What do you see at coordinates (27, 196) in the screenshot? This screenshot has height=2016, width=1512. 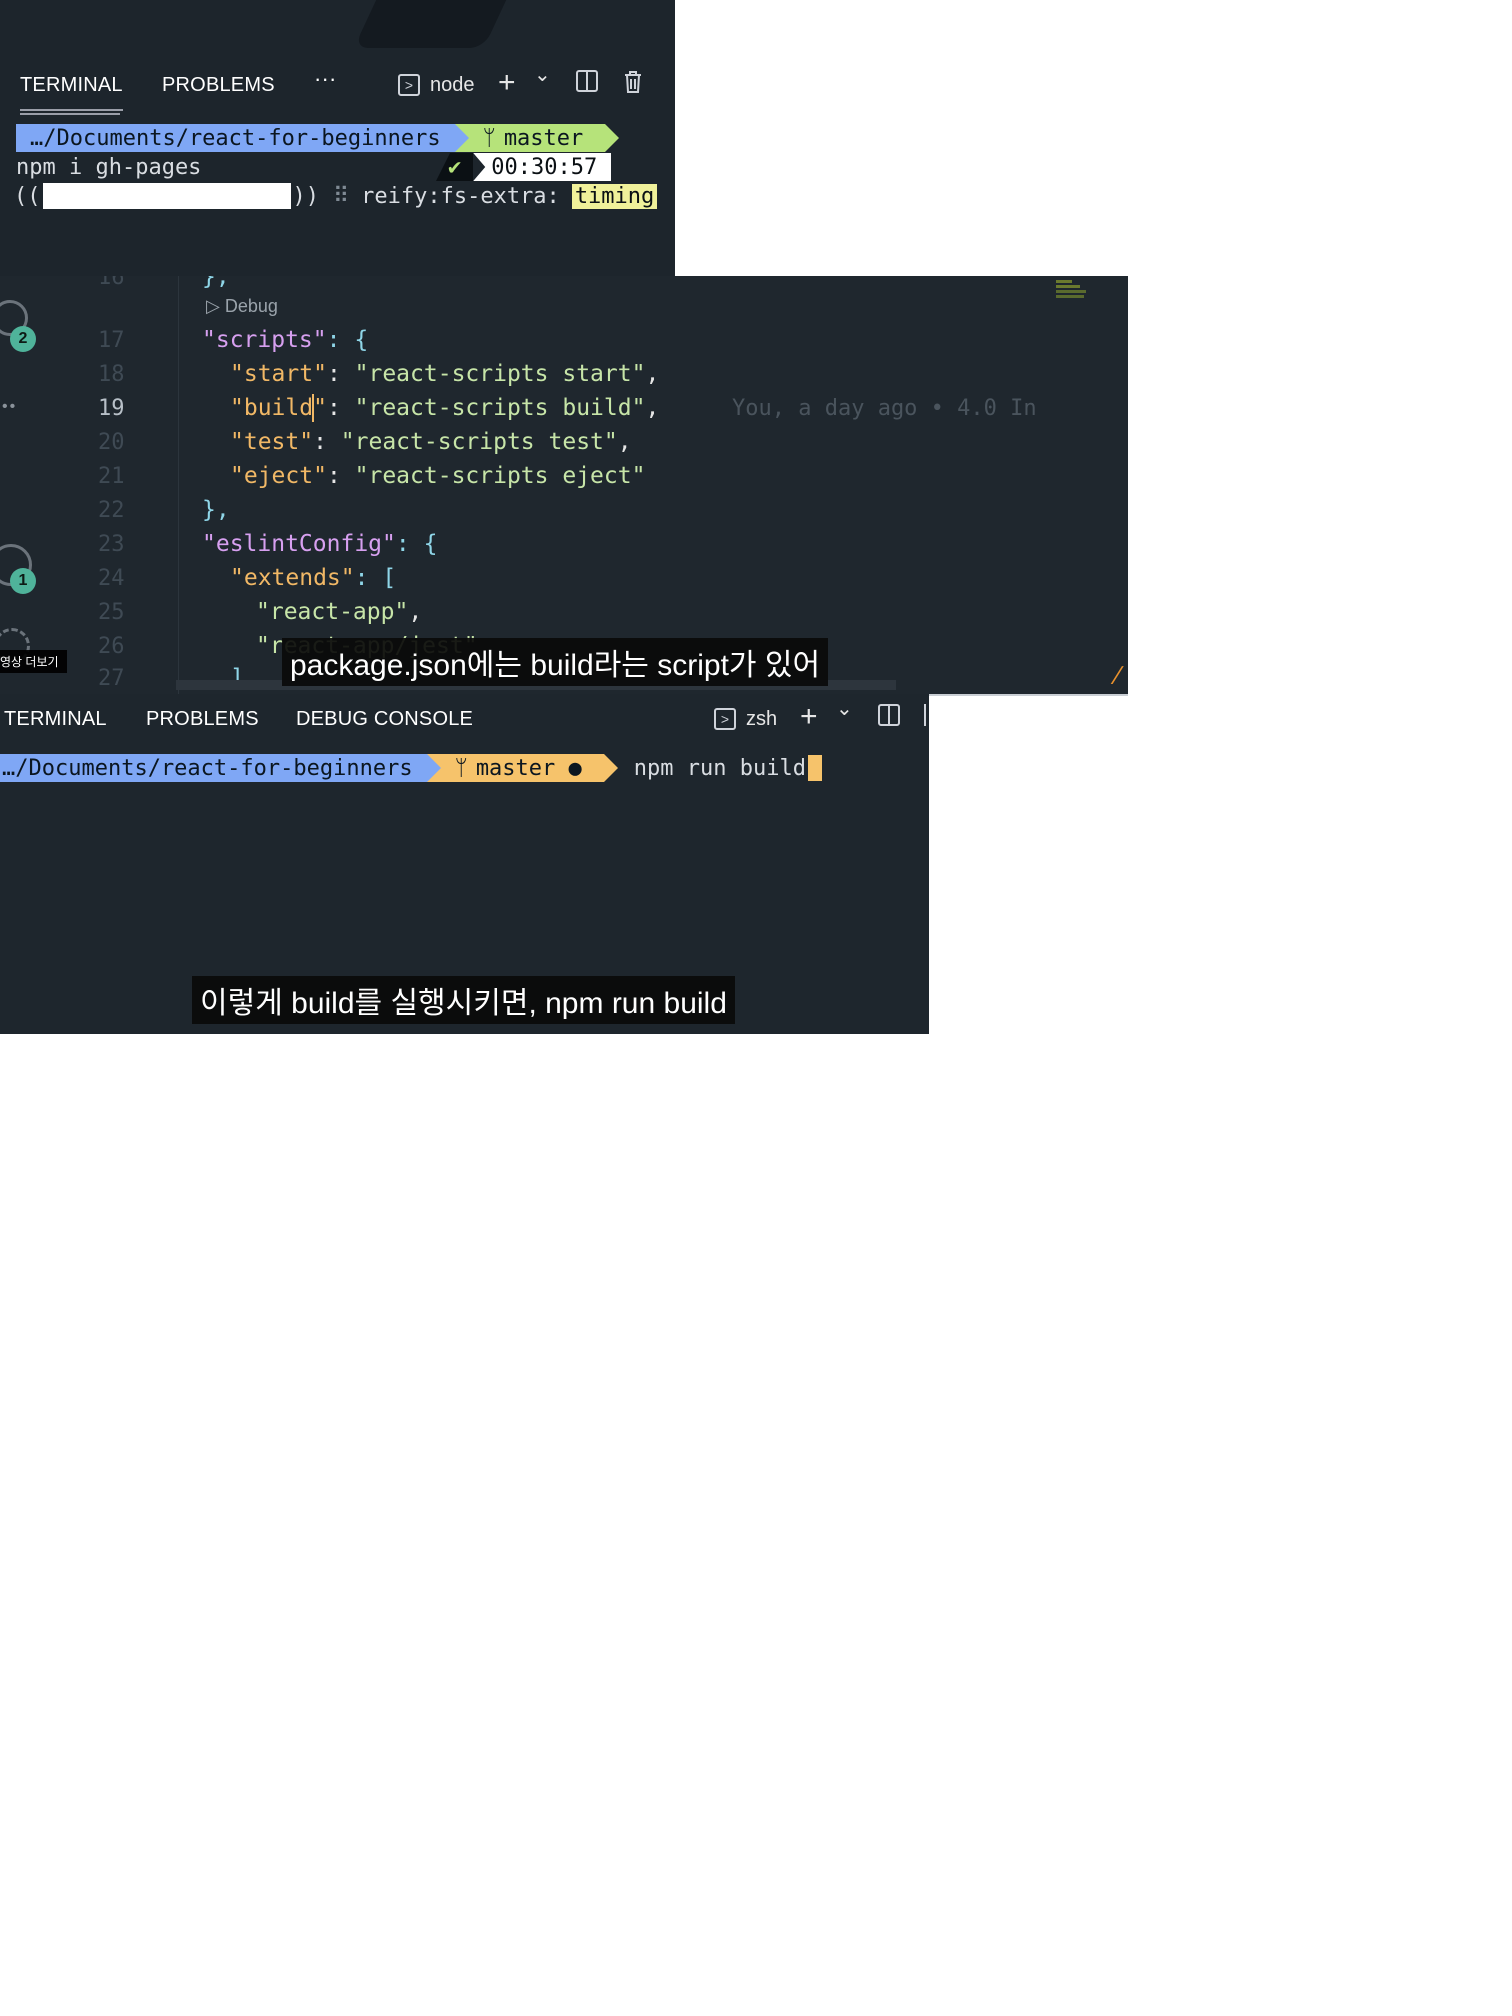 I see `progress-left: ((` at bounding box center [27, 196].